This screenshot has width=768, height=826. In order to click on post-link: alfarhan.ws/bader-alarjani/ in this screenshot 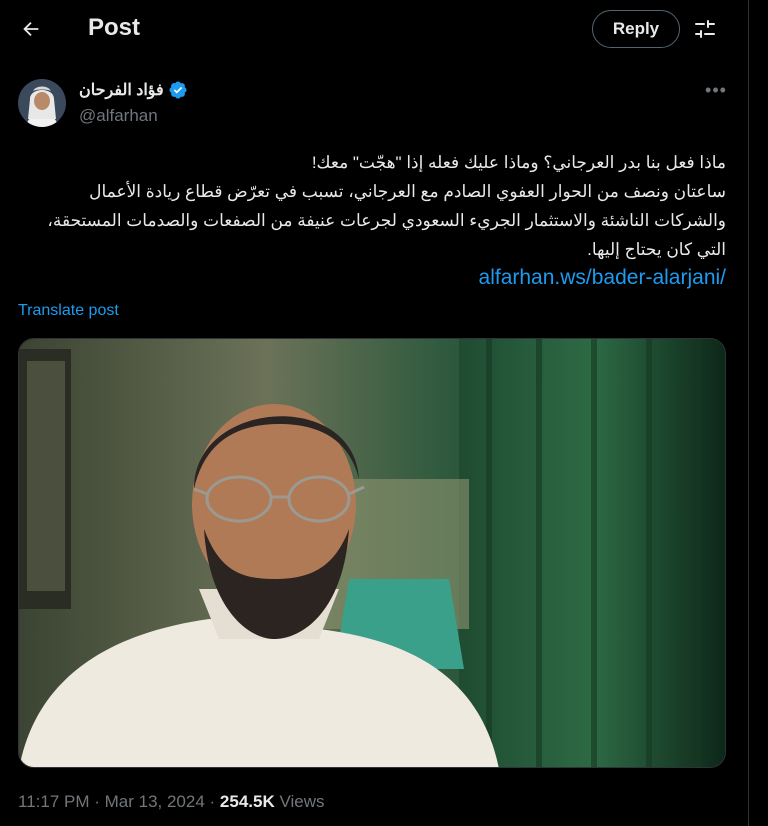, I will do `click(602, 278)`.